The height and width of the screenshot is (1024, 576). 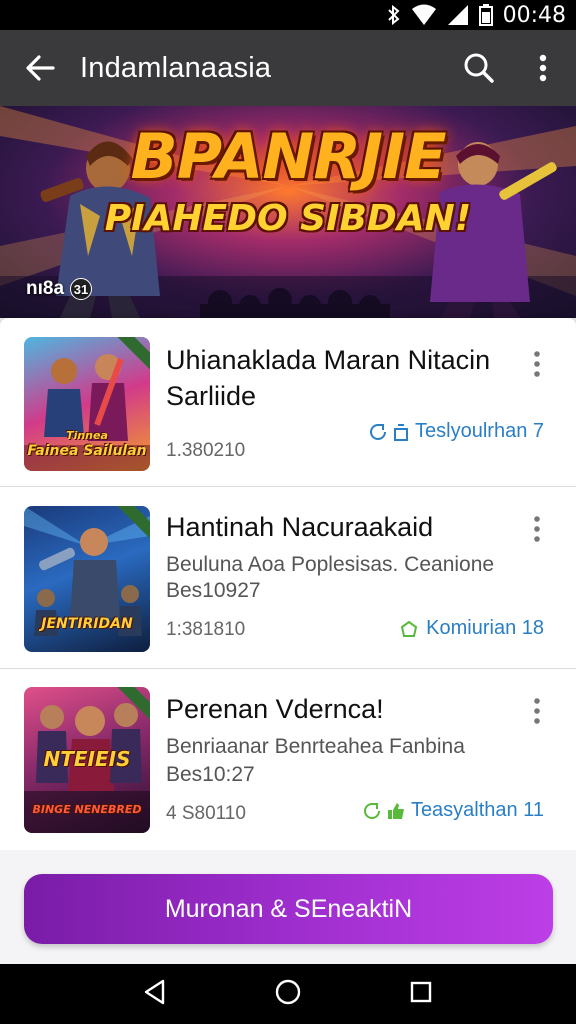 I want to click on item-subtitle: Beuluna Aoa Poplesisas. Ceanione, so click(x=330, y=564).